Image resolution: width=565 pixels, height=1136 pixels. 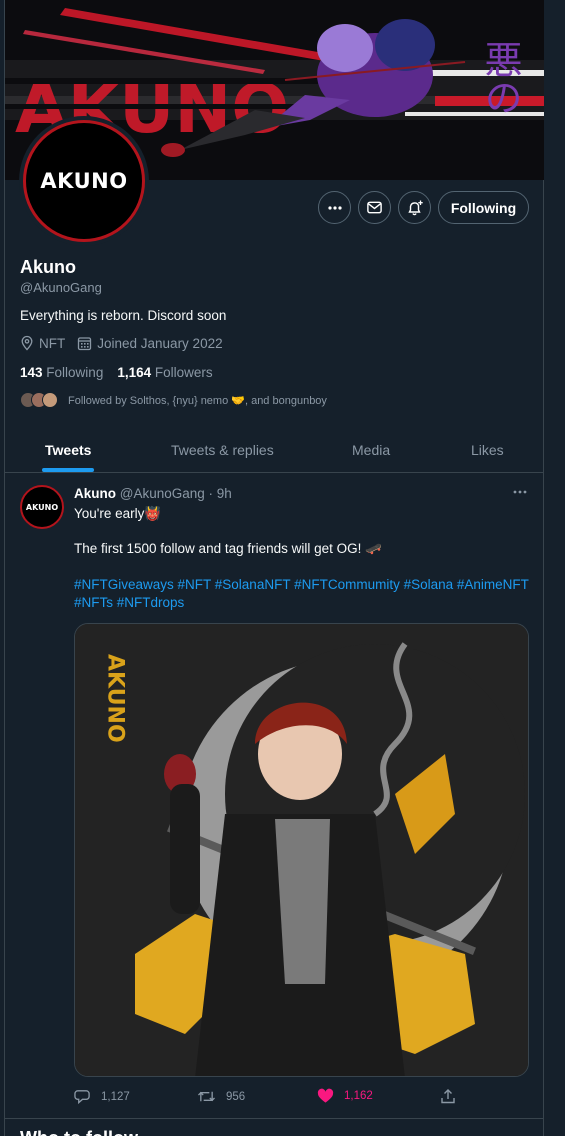 I want to click on notification-add-icon, so click(x=415, y=207).